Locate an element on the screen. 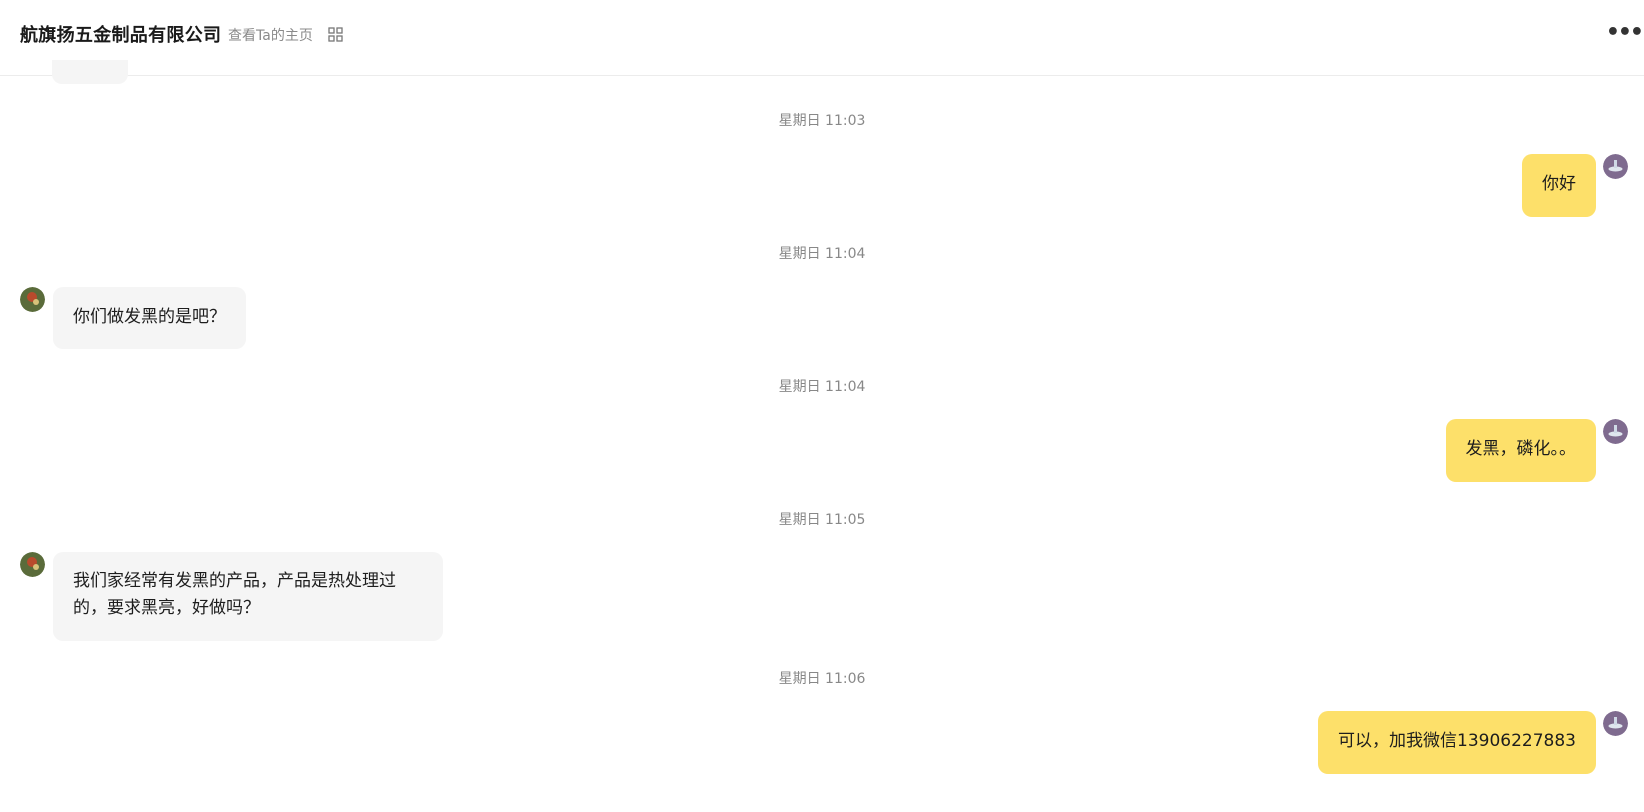  incoming-message-bubble: 你们做发黑的是吧？ is located at coordinates (149, 318).